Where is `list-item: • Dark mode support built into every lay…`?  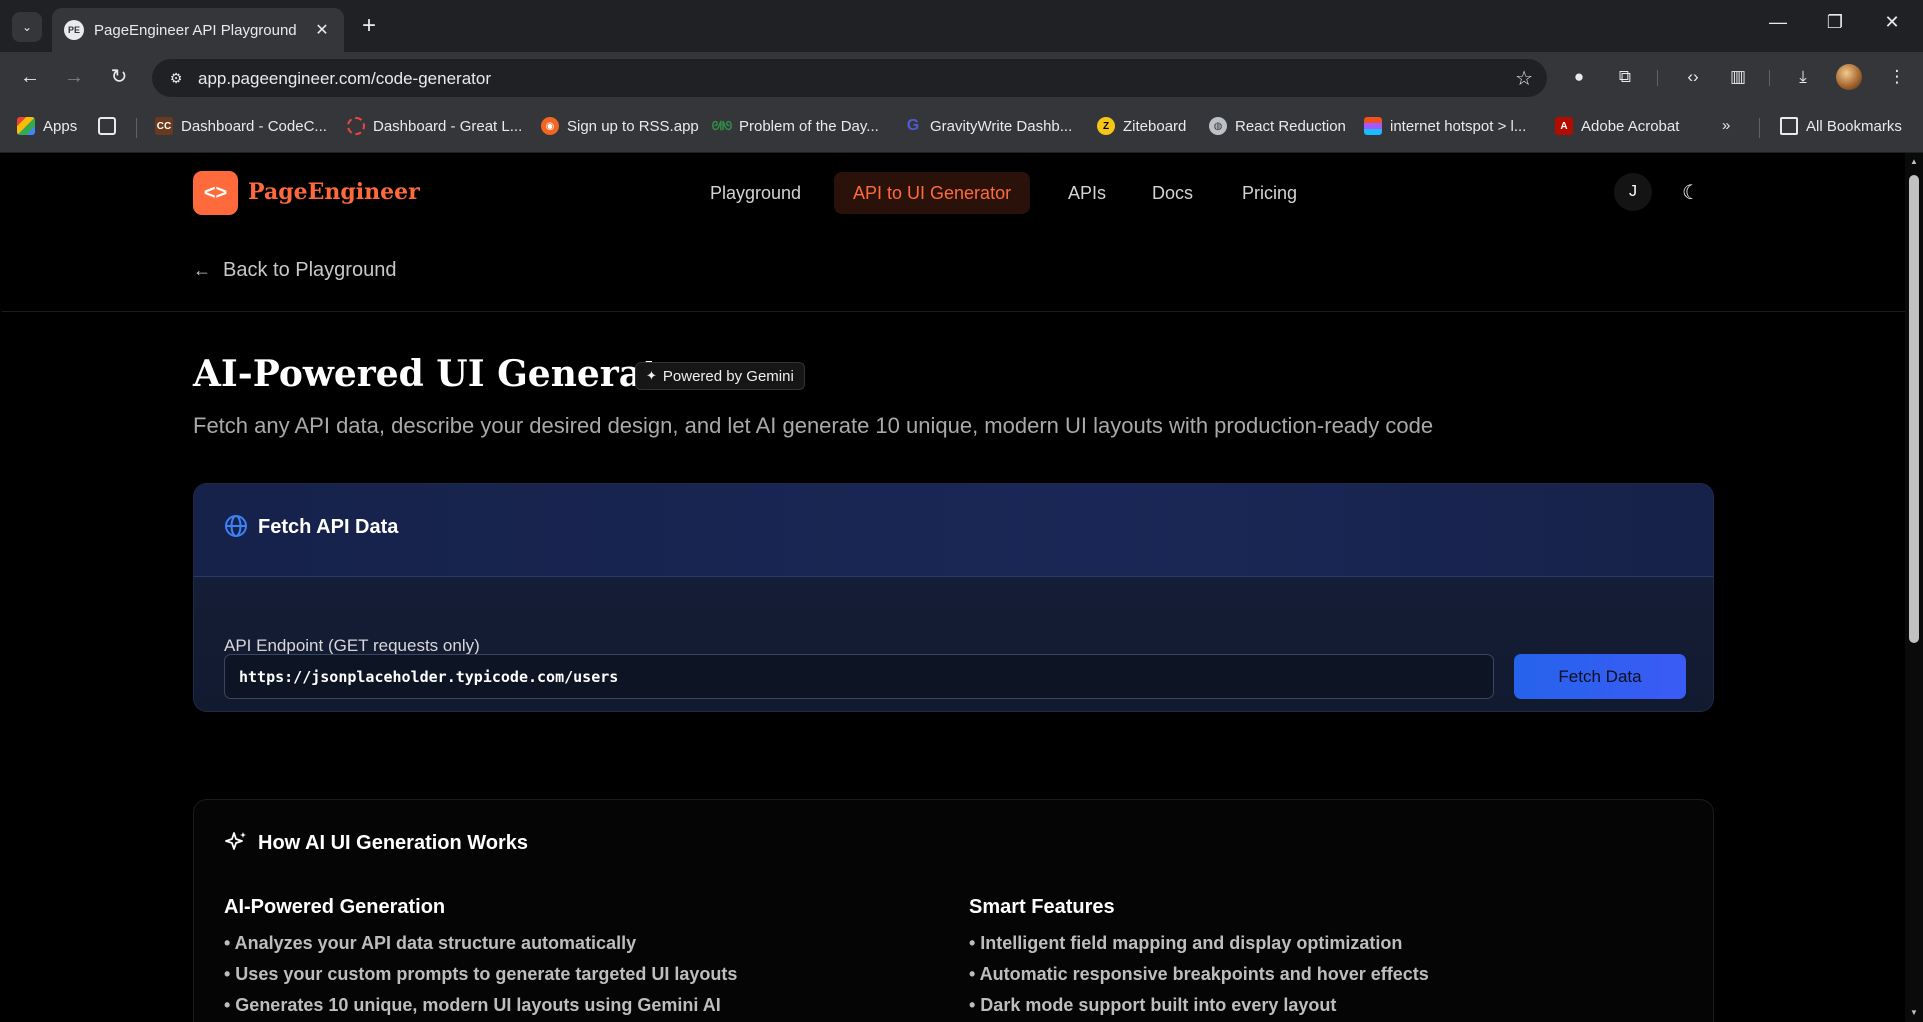
list-item: • Dark mode support built into every lay… is located at coordinates (1153, 1005).